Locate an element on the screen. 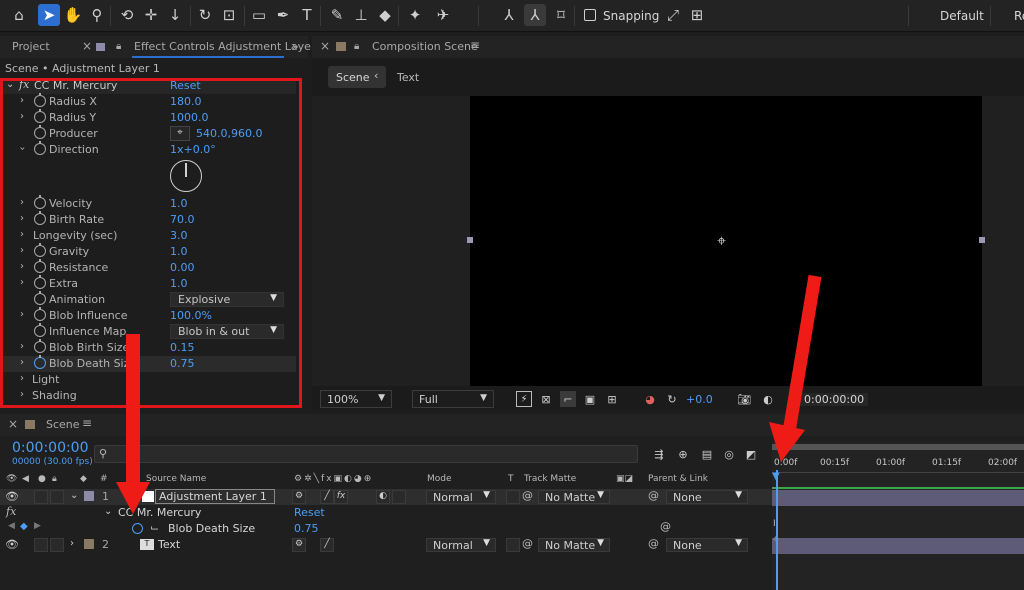  arrow-annotation-left is located at coordinates (133, 424).